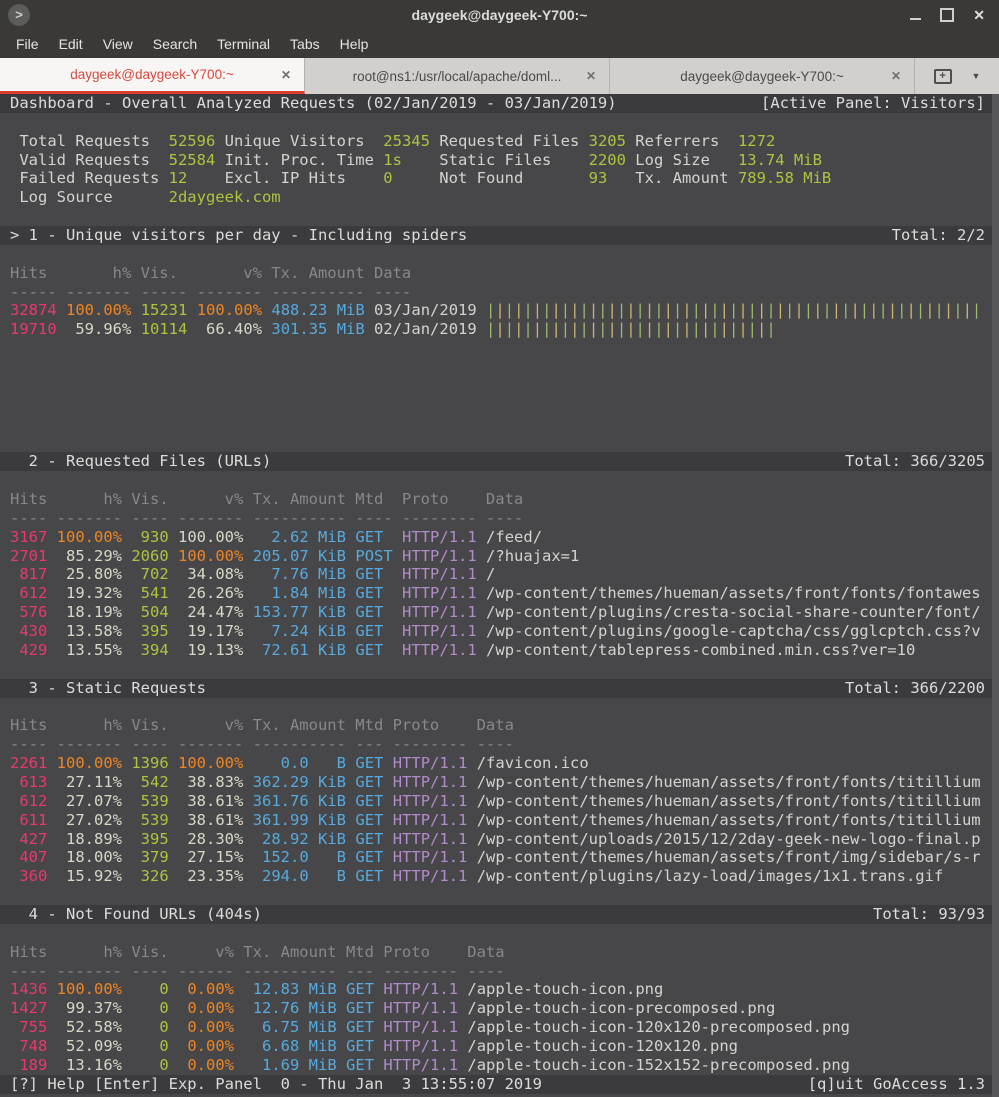 The image size is (999, 1097). I want to click on summary-segment: 1s, so click(392, 159).